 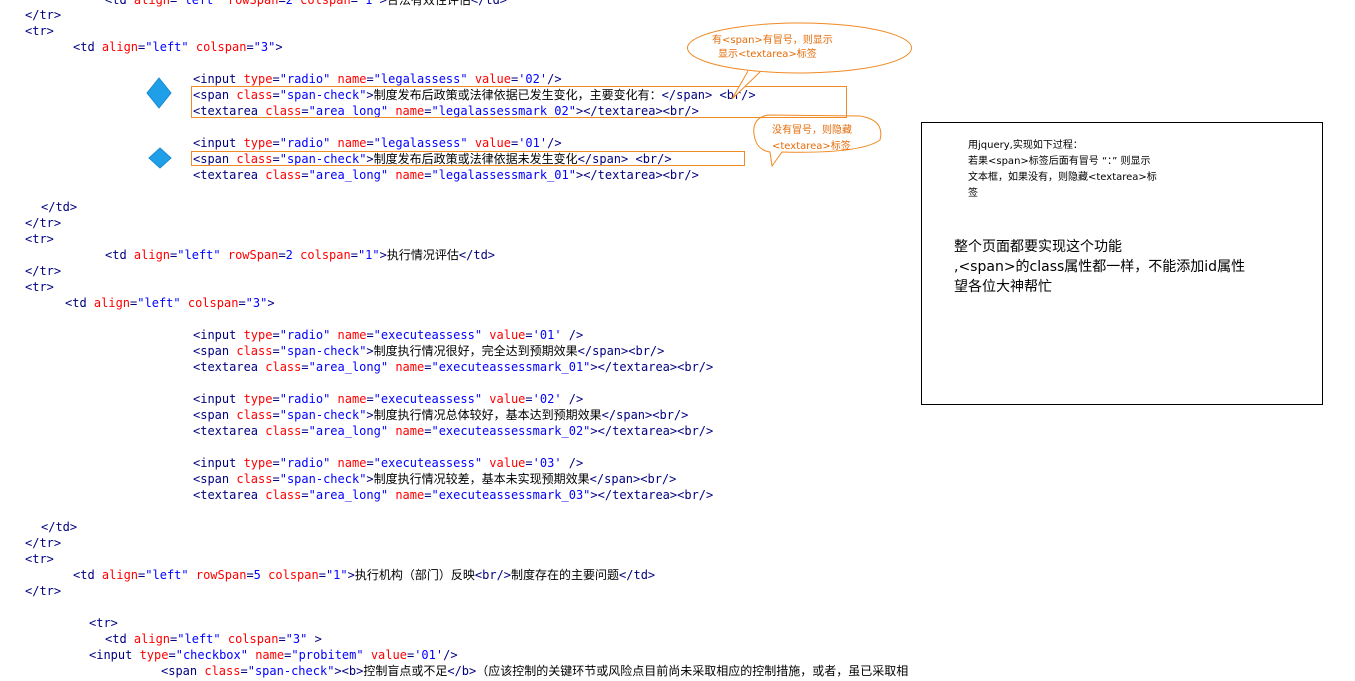 What do you see at coordinates (1038, 247) in the screenshot?
I see `note-headline-1: 整个页面都要实现这个功能` at bounding box center [1038, 247].